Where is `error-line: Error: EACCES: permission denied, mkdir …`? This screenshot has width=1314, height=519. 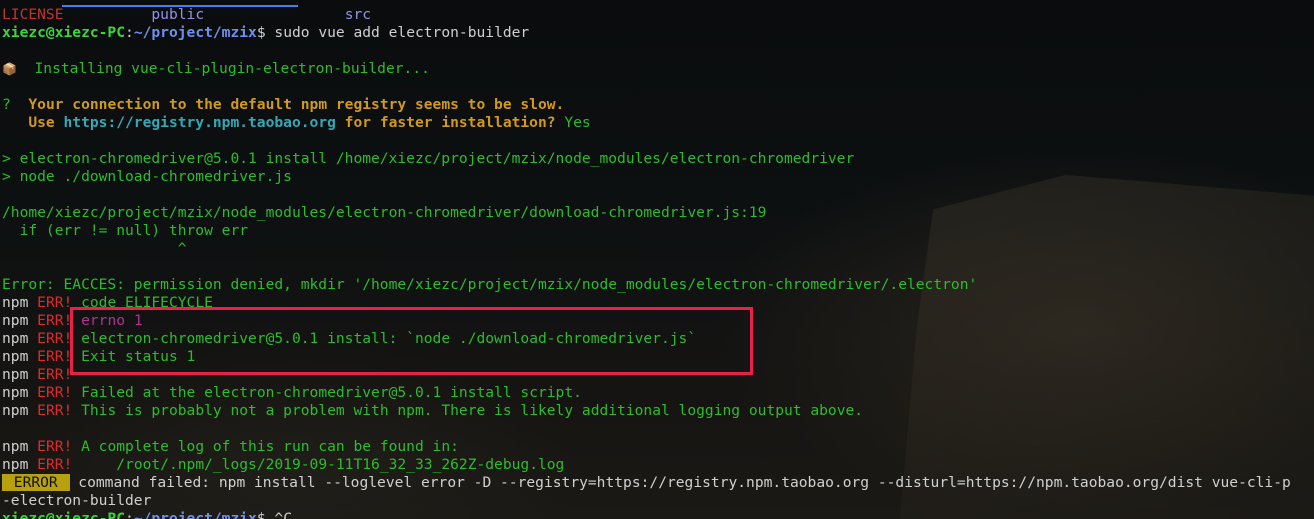 error-line: Error: EACCES: permission denied, mkdir … is located at coordinates (490, 284).